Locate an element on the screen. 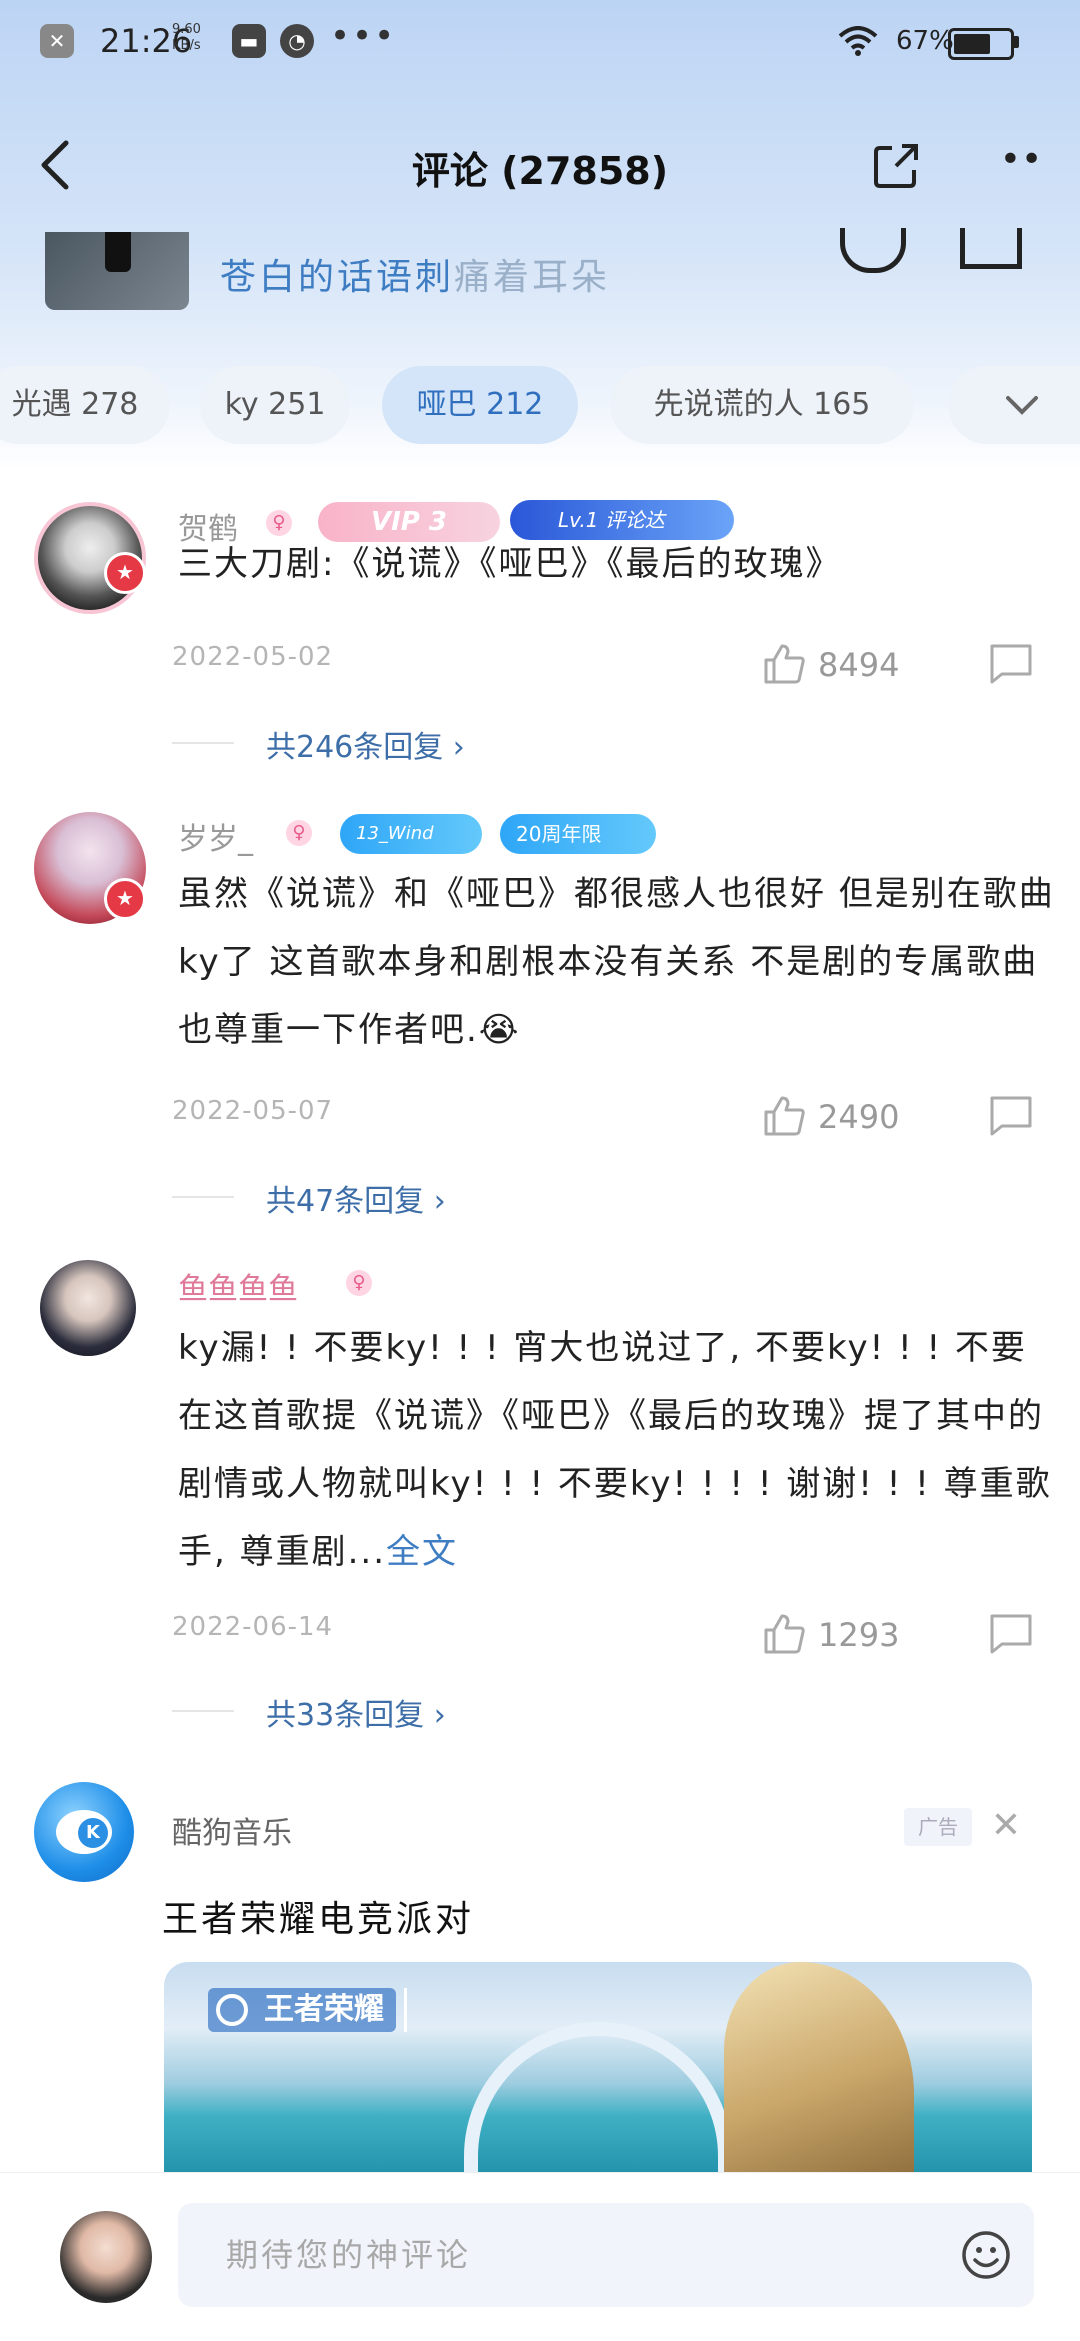  network-speed-value: 9.60 is located at coordinates (186, 29).